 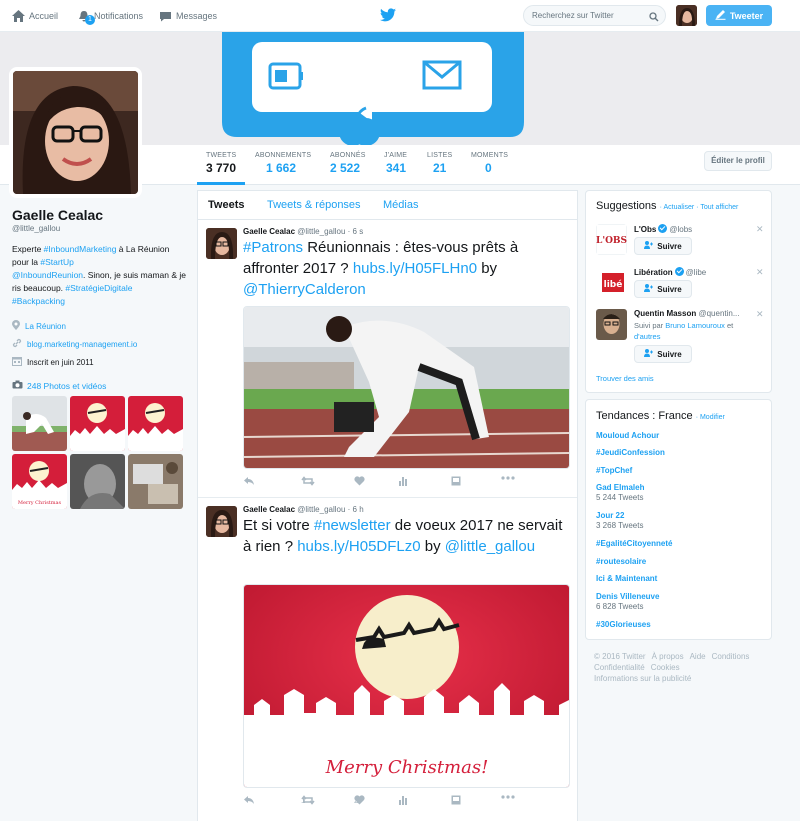 What do you see at coordinates (619, 667) in the screenshot?
I see `footer-privacy-link: Confidentialité` at bounding box center [619, 667].